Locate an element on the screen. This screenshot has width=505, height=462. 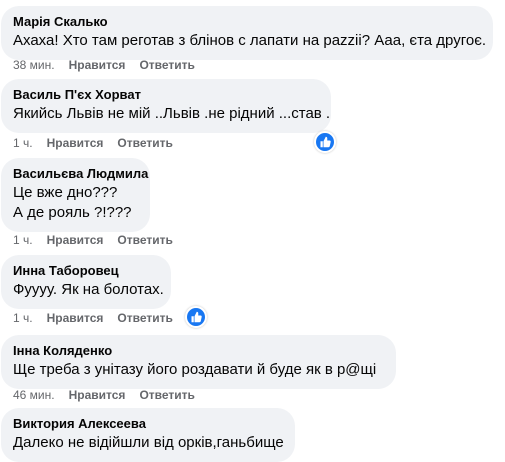
comment-author: Василь П'єх Хорват is located at coordinates (166, 95).